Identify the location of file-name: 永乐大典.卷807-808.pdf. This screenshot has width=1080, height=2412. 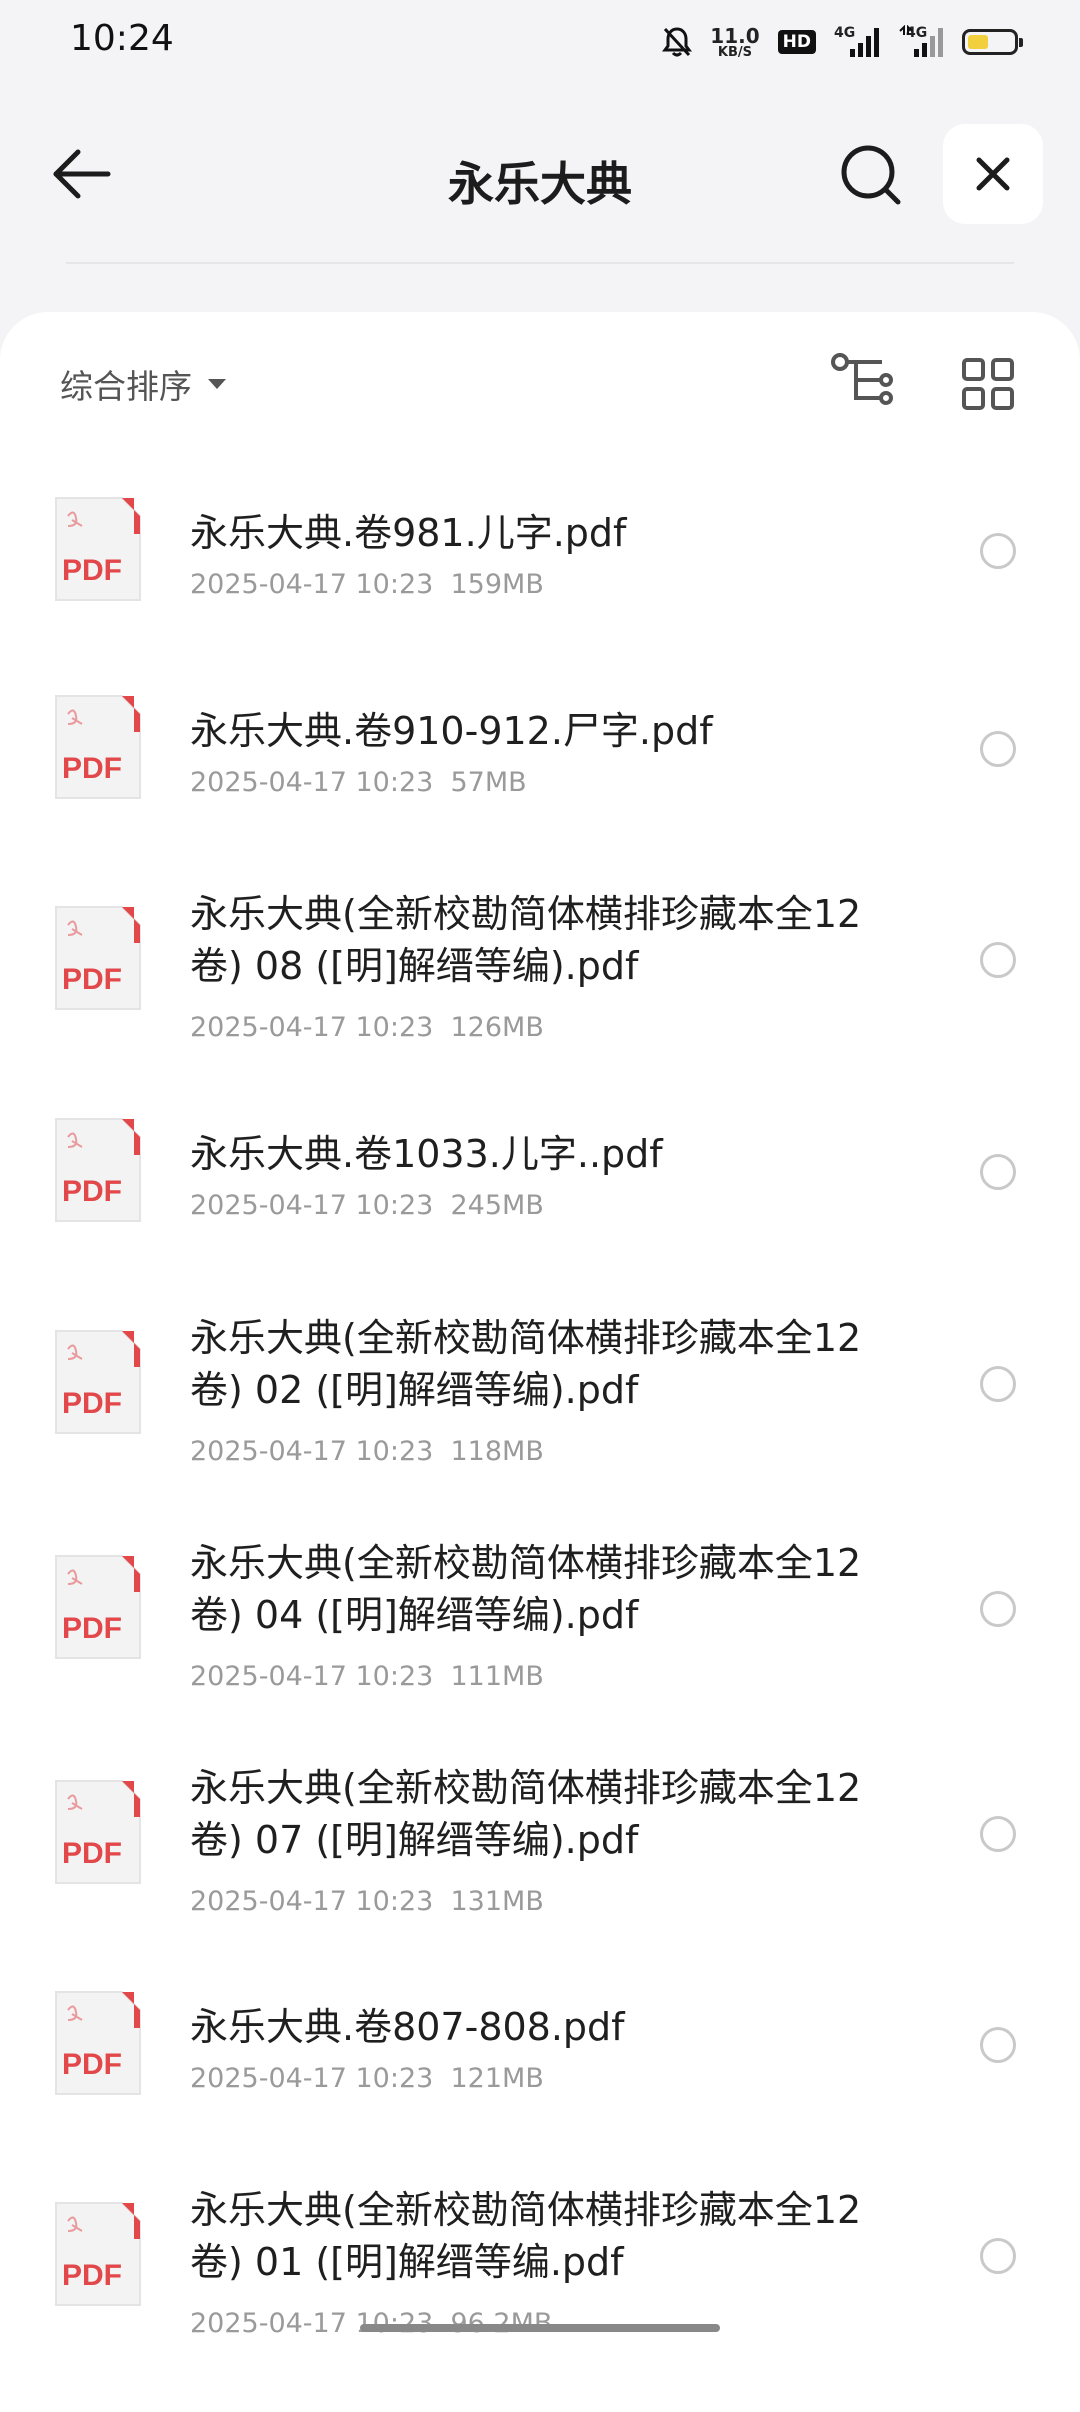
(407, 2027).